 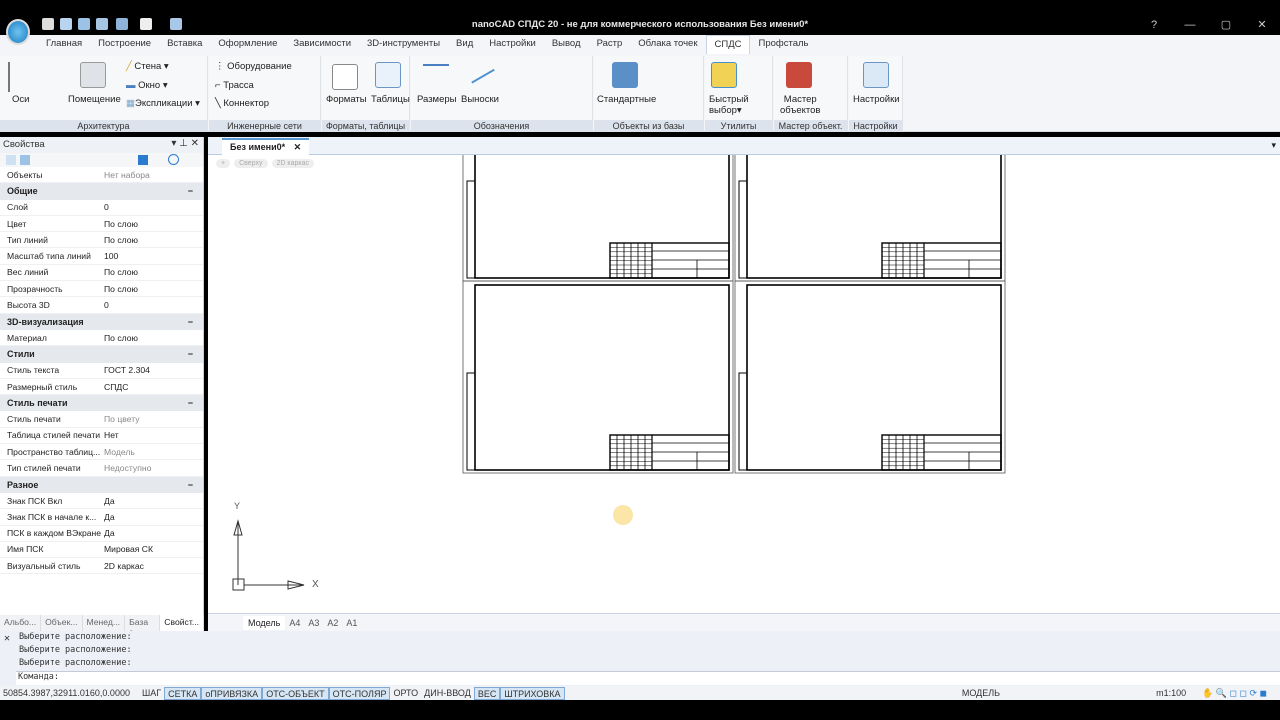 I want to click on prop-section: Разное −, so click(x=101, y=484).